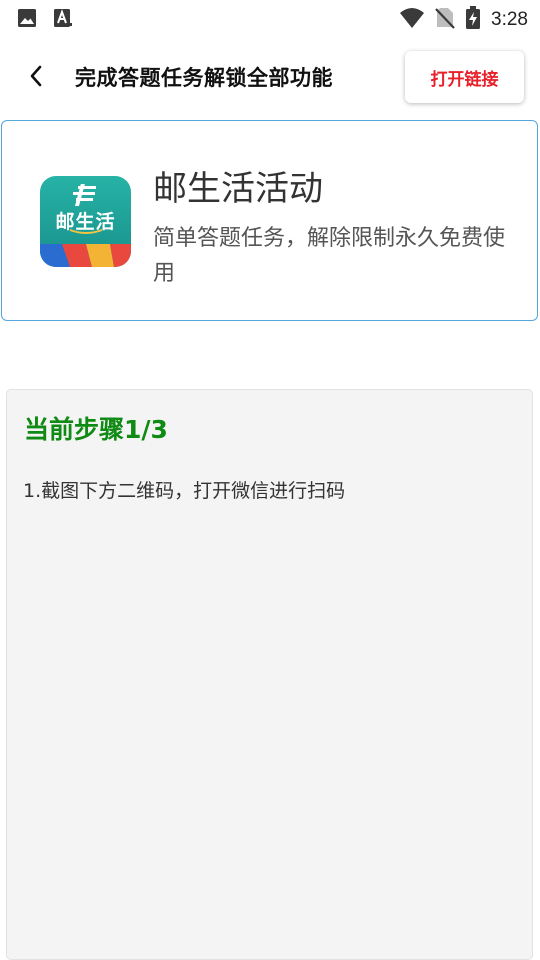 Image resolution: width=540 pixels, height=960 pixels. Describe the element at coordinates (184, 491) in the screenshot. I see `step-instruction: 1.截图下方二维码，打开微信进行扫码` at that location.